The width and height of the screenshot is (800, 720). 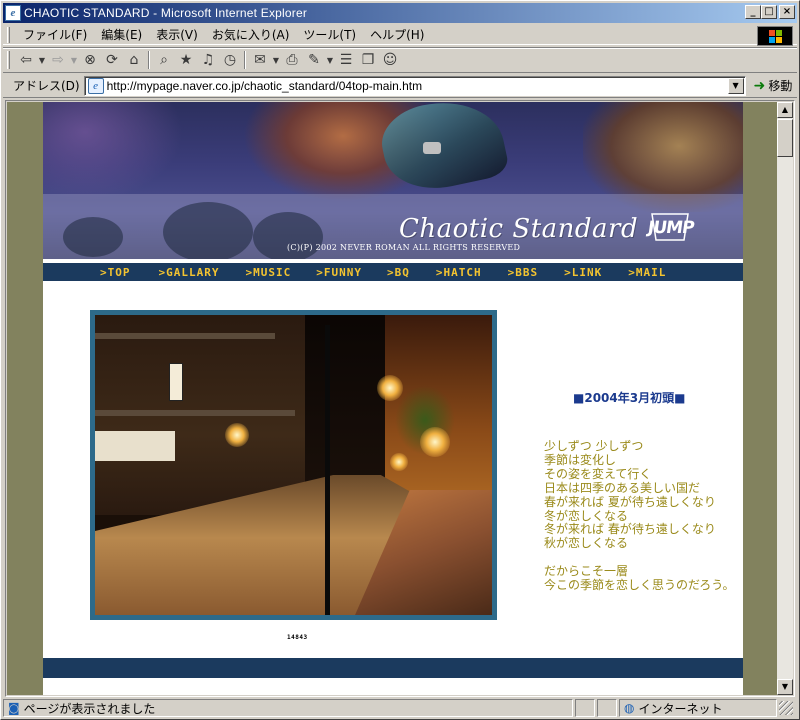 What do you see at coordinates (121, 34) in the screenshot?
I see `menu-edit: 編集(E)` at bounding box center [121, 34].